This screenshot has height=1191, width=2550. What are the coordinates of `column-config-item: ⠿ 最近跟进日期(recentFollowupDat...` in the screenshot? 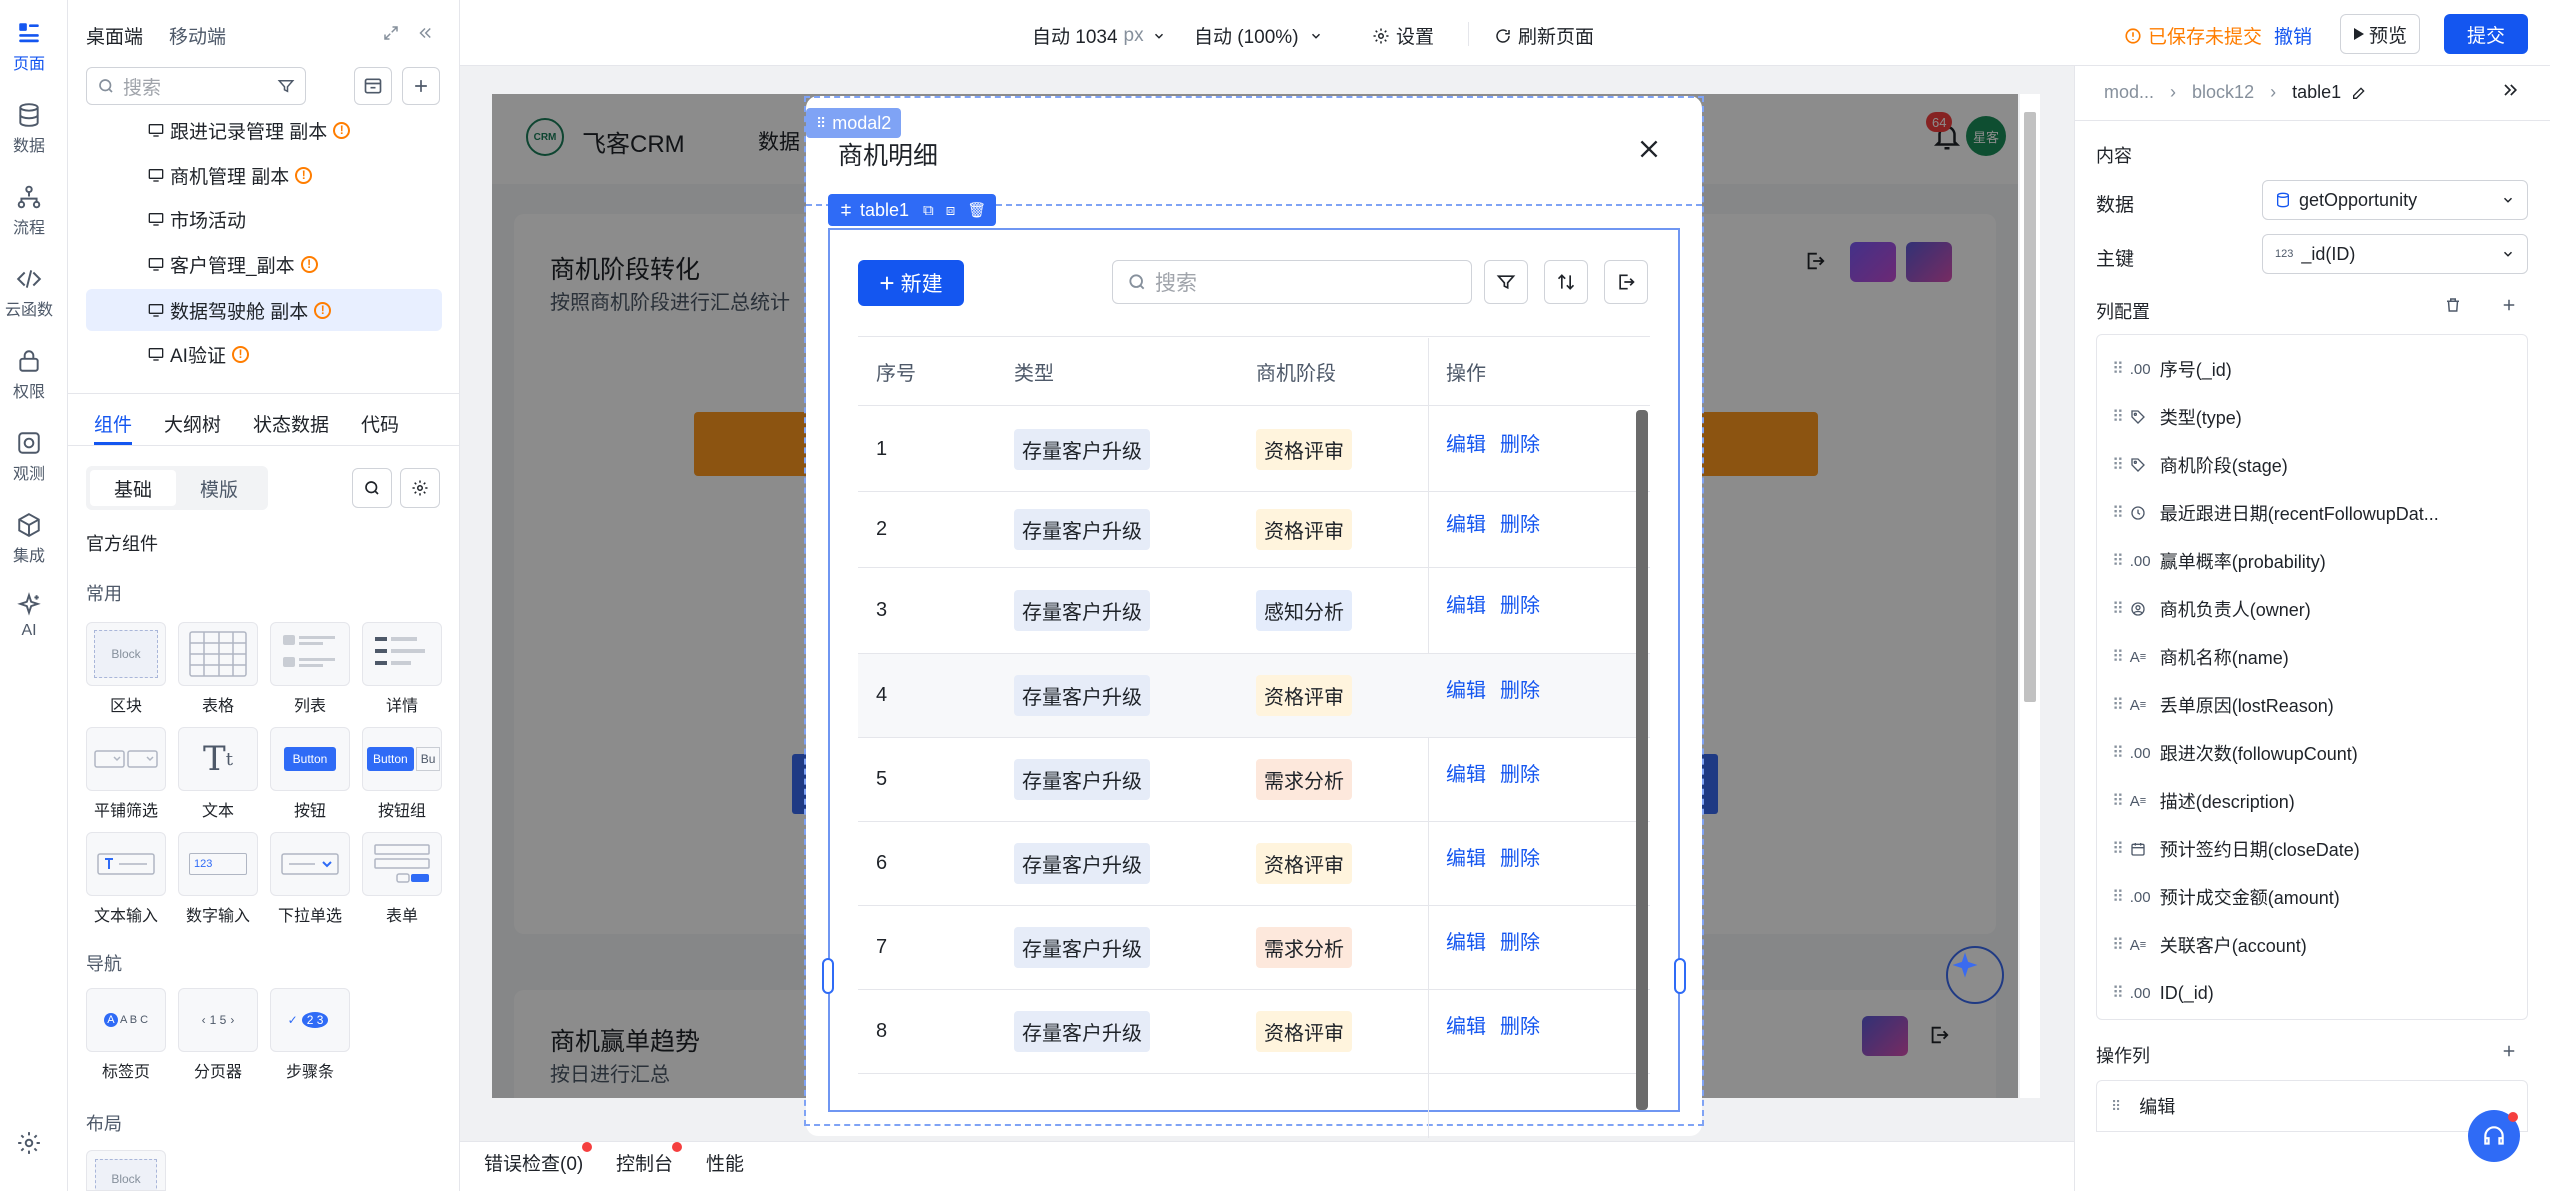 It's located at (2312, 513).